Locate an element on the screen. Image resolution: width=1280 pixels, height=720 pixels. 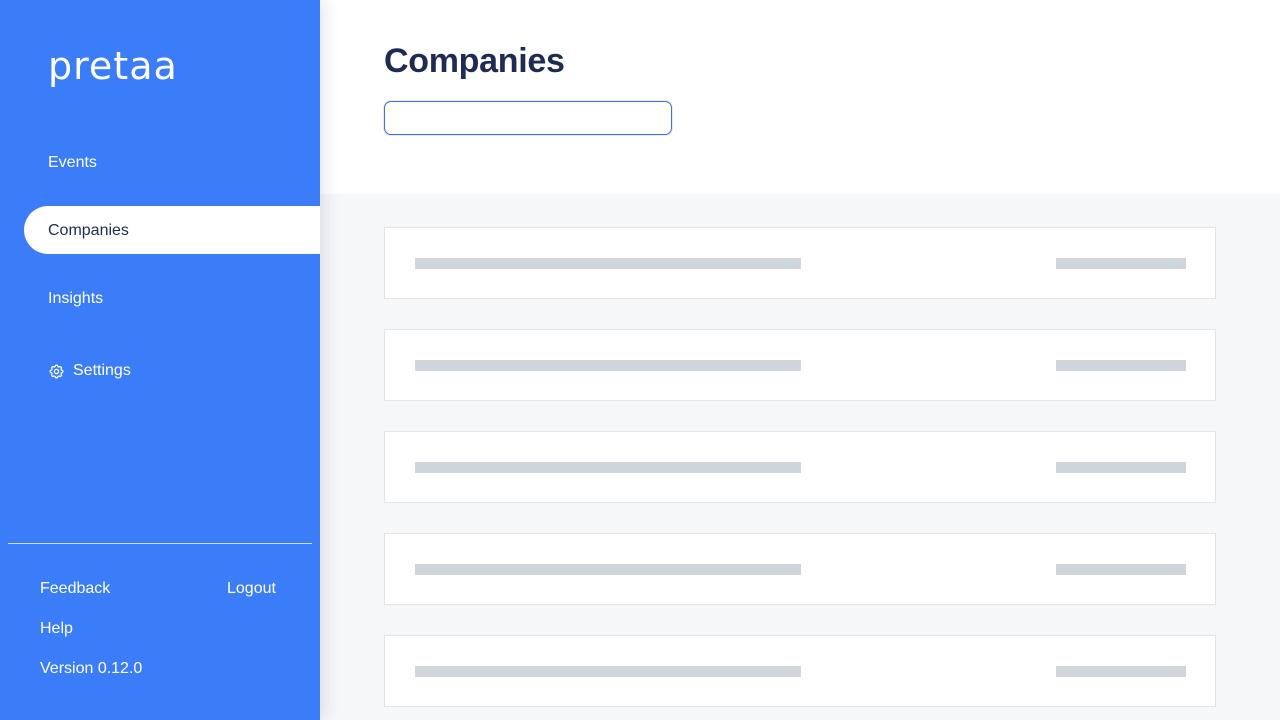
help-link: Help is located at coordinates (56, 629).